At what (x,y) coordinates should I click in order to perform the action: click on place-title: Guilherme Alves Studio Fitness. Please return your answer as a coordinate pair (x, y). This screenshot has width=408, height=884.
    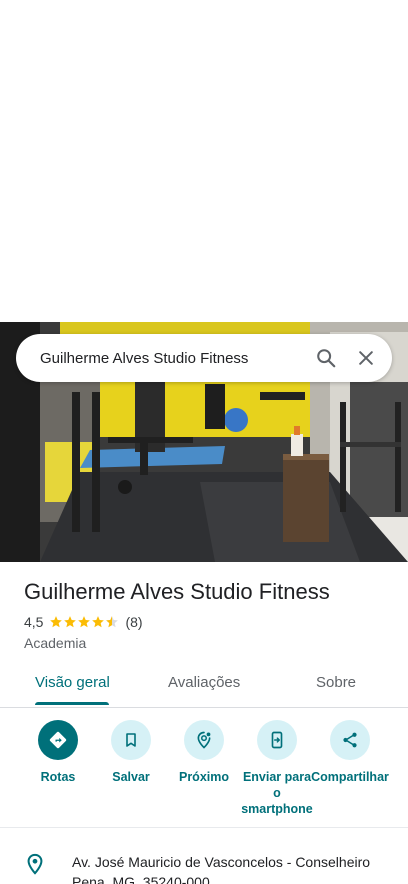
    Looking at the image, I should click on (177, 591).